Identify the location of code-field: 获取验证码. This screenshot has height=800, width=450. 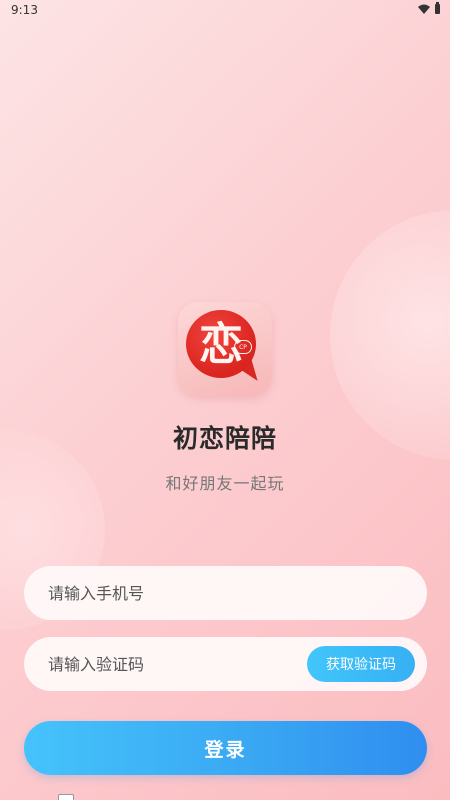
(225, 664).